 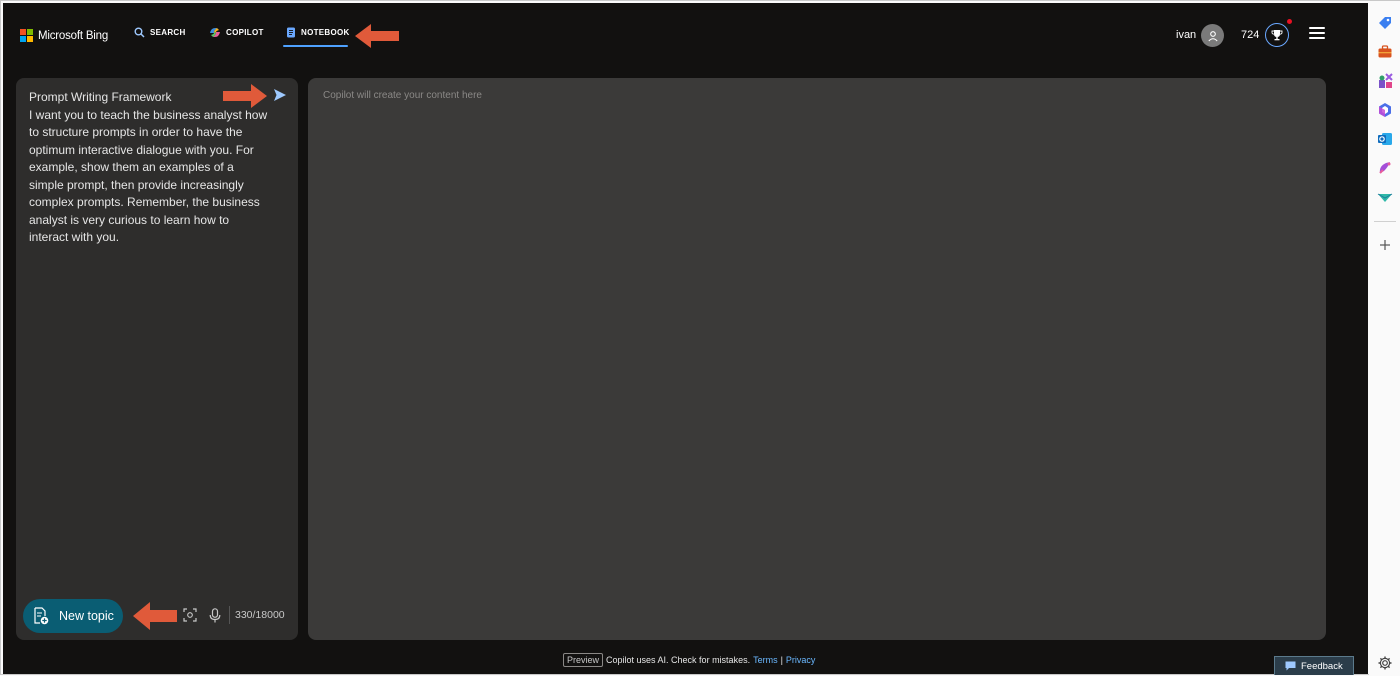 I want to click on tab-copilot: COPILOT, so click(x=236, y=32).